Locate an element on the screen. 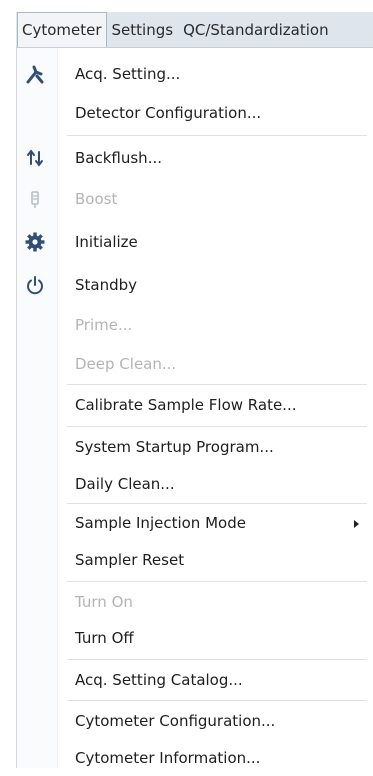 This screenshot has height=776, width=373. menu-item-label: Initialize is located at coordinates (106, 242).